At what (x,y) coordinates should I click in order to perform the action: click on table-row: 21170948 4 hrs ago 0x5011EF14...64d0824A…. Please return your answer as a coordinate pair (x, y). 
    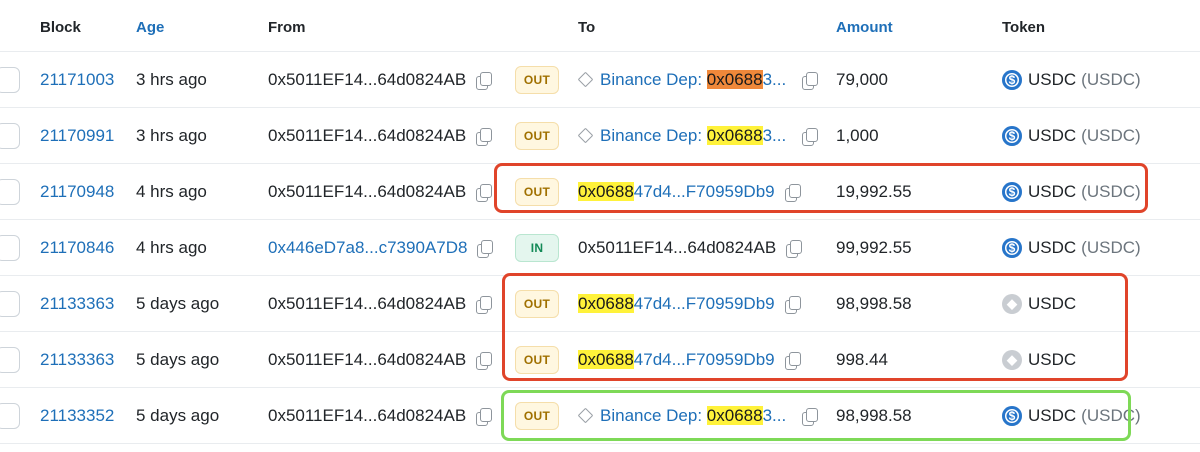
    Looking at the image, I should click on (600, 192).